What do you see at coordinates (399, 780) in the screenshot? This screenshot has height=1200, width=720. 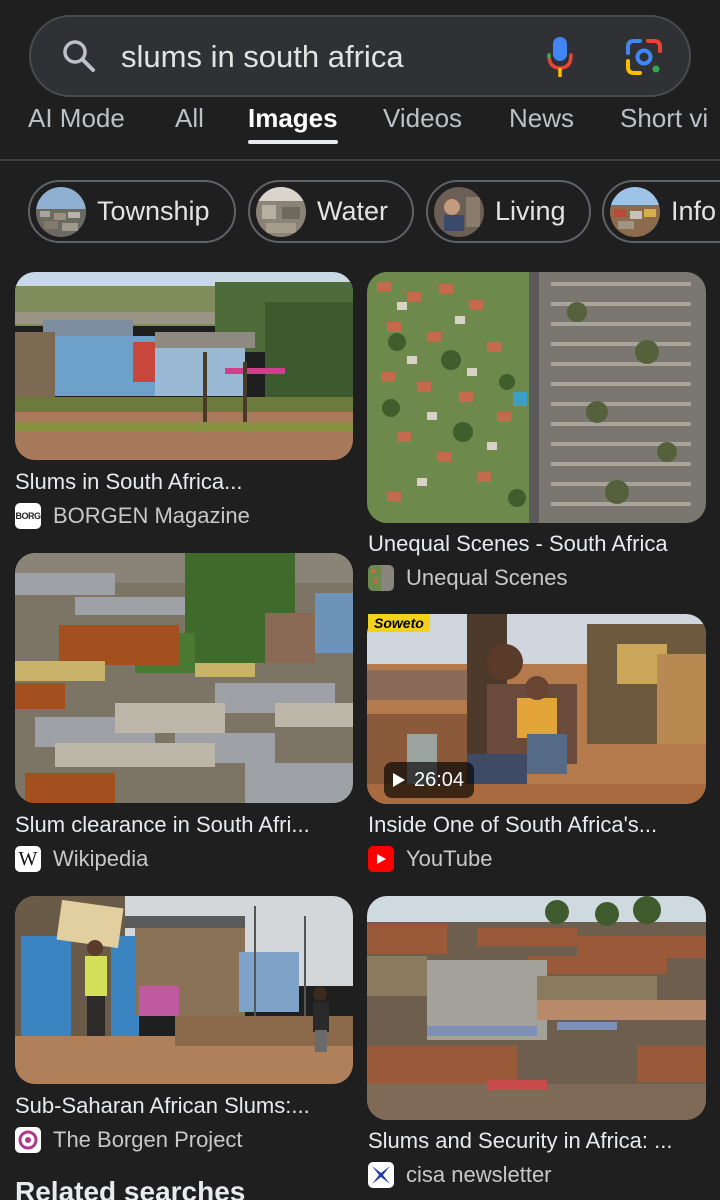 I see `play-icon` at bounding box center [399, 780].